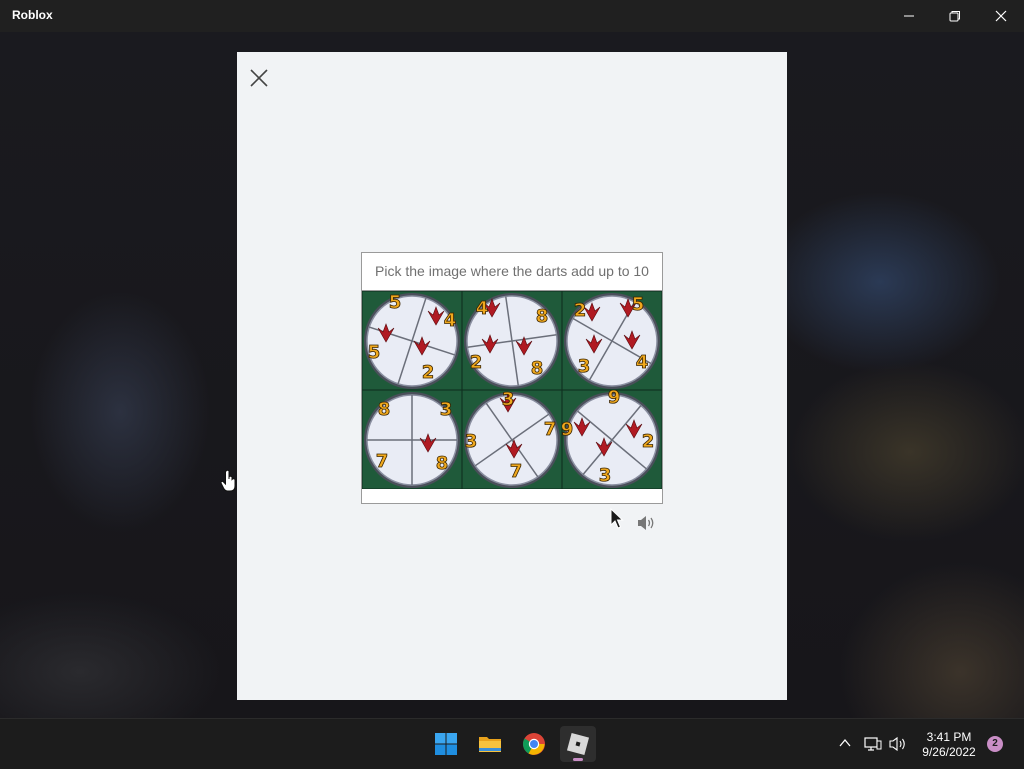 This screenshot has height=769, width=1024. I want to click on restore-button, so click(955, 16).